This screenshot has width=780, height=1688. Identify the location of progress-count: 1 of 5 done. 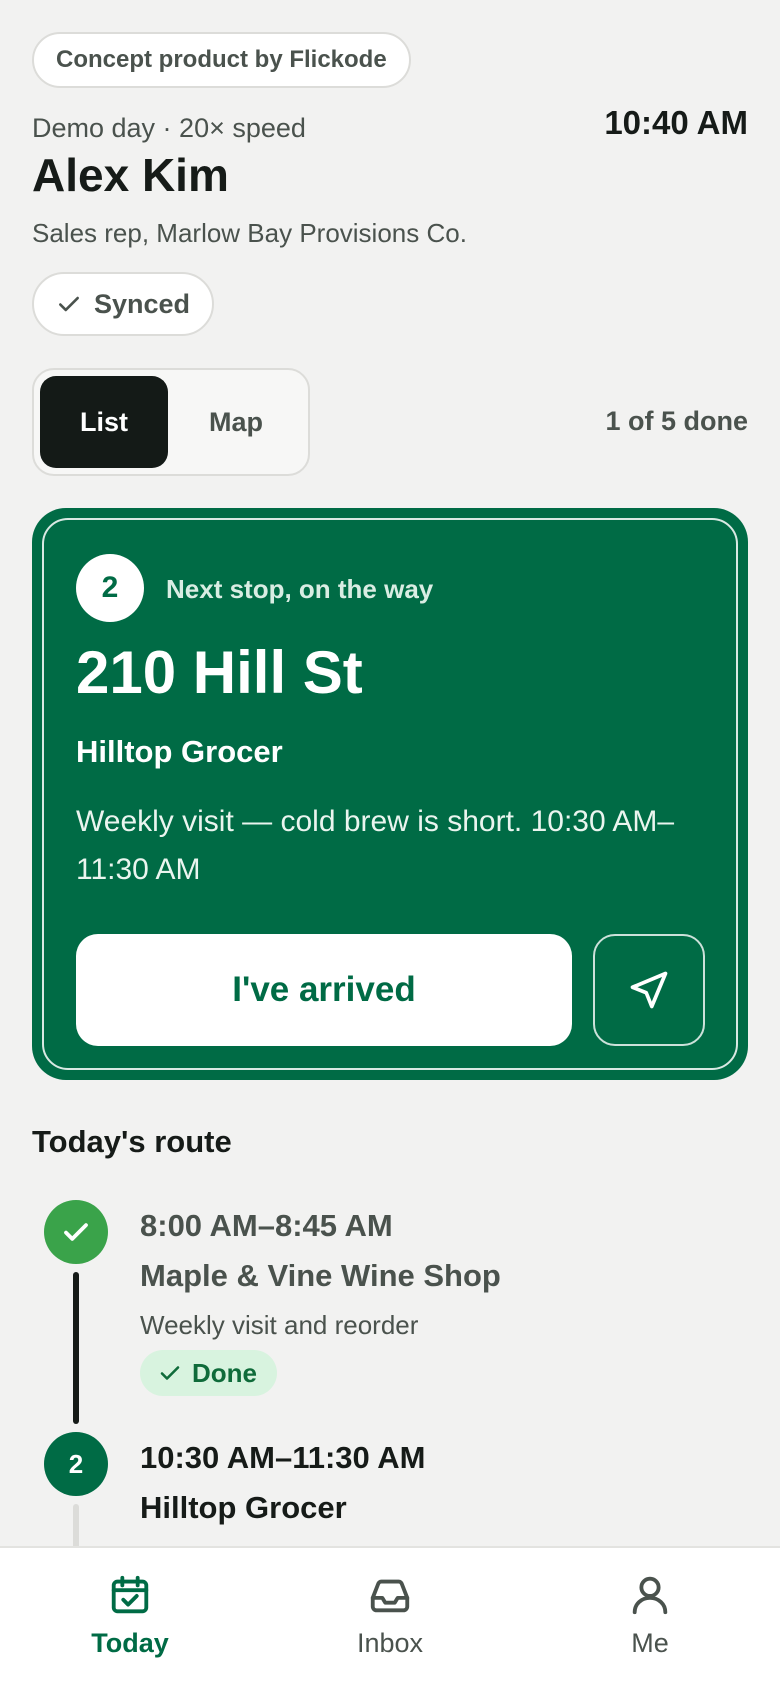
(676, 421).